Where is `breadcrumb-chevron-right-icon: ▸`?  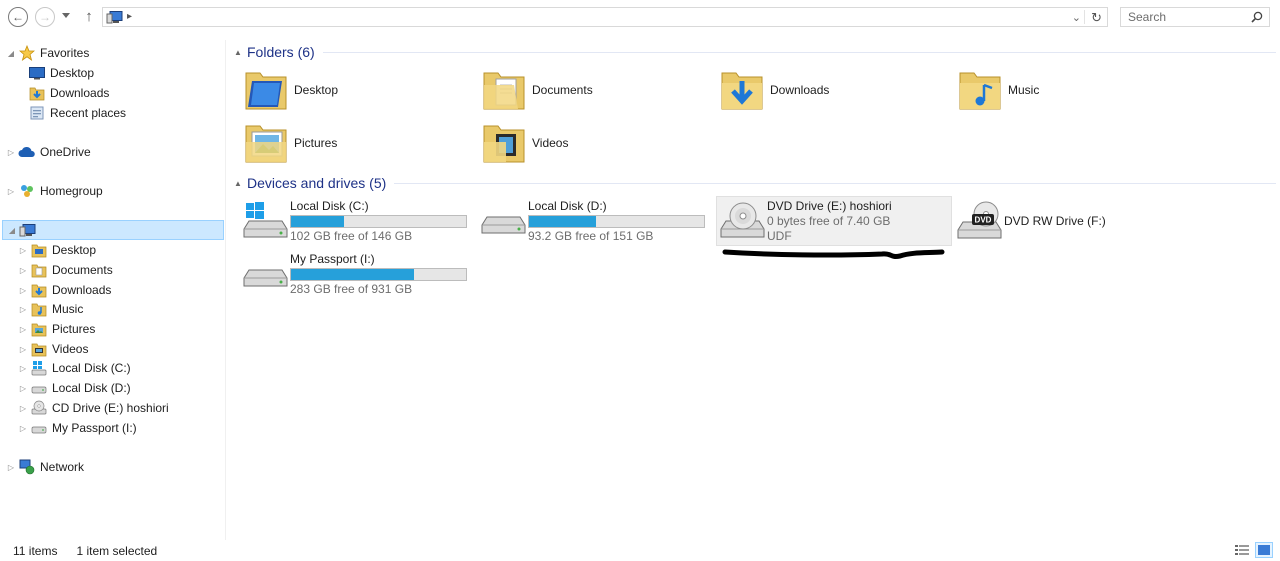 breadcrumb-chevron-right-icon: ▸ is located at coordinates (129, 16).